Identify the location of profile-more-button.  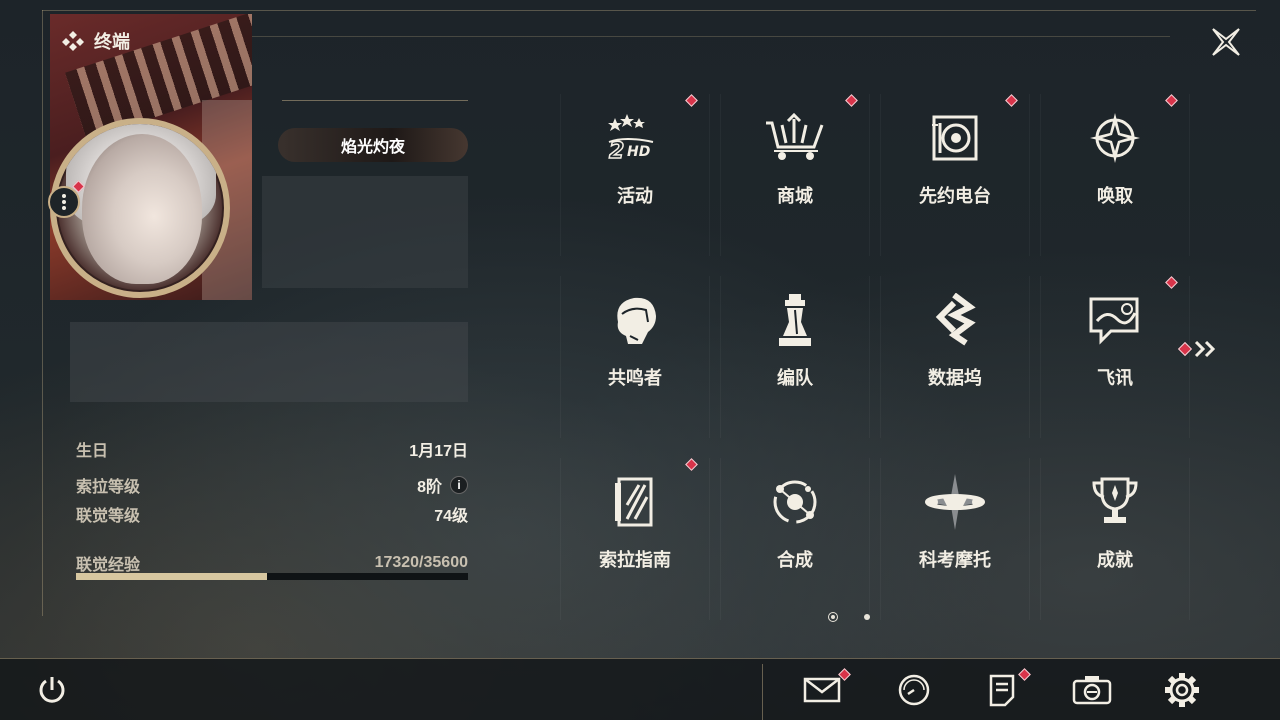
(64, 202).